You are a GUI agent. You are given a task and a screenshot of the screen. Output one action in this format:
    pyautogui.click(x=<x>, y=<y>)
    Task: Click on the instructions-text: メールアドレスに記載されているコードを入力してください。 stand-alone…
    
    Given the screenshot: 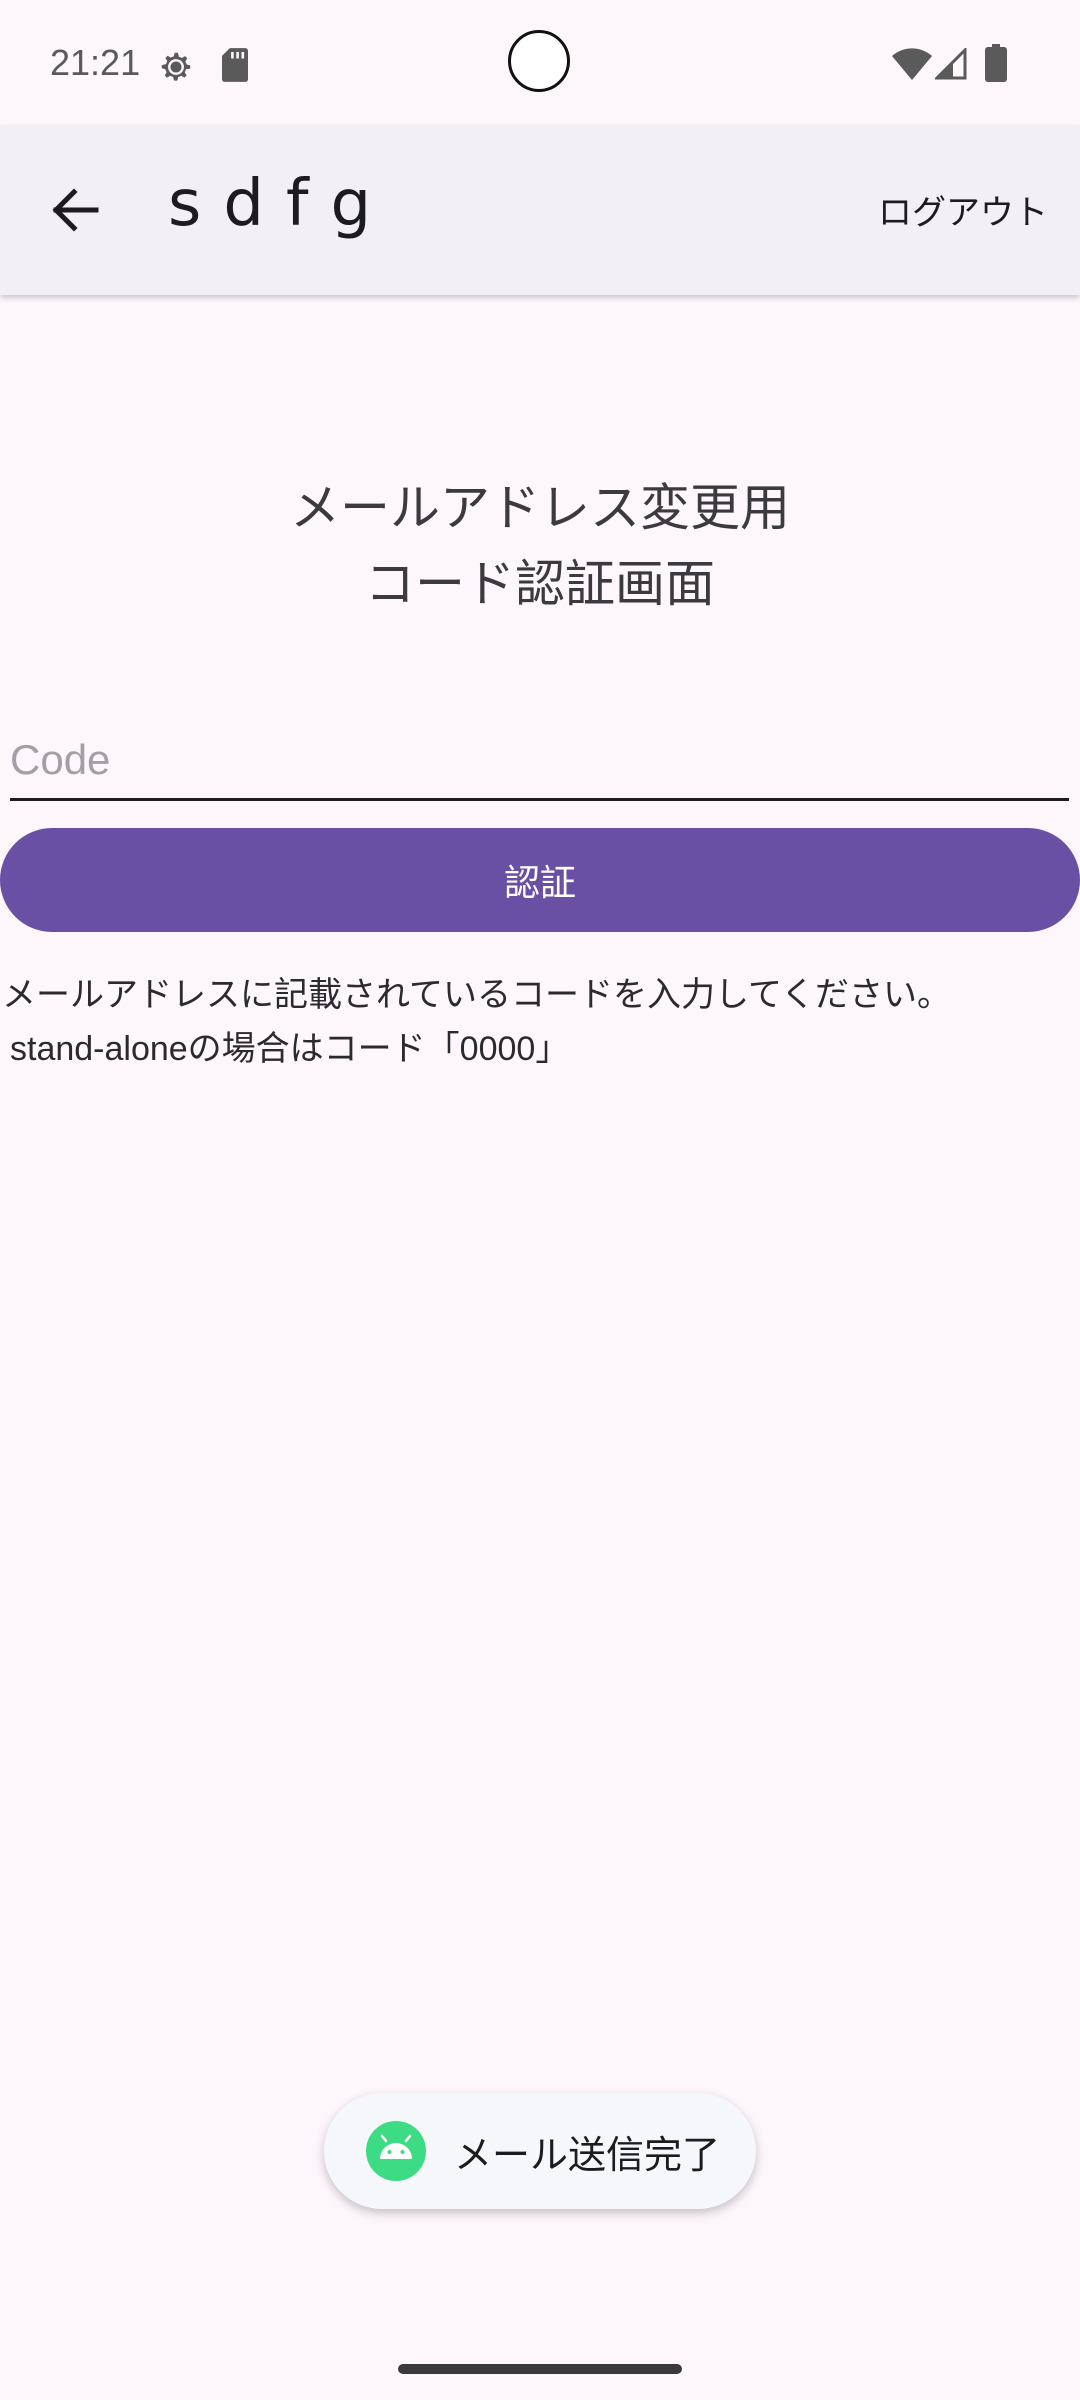 What is the action you would take?
    pyautogui.click(x=540, y=1022)
    